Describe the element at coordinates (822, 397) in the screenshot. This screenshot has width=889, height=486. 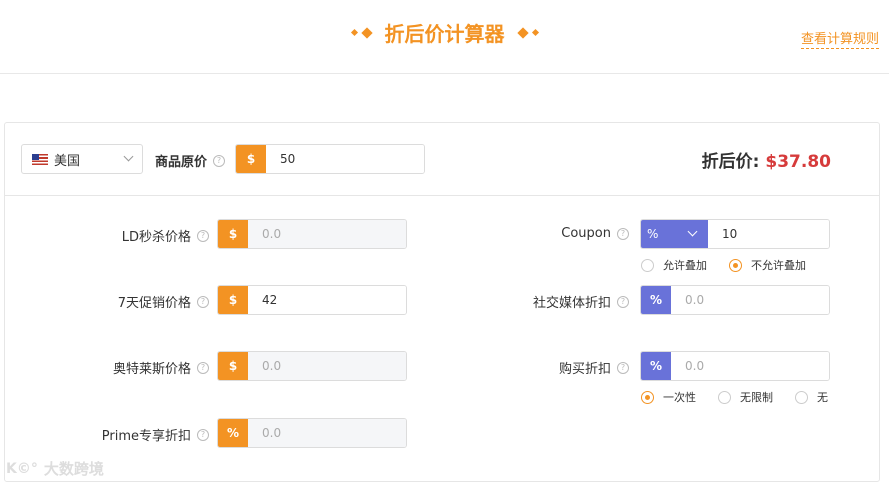
I see `radio-label: 无` at that location.